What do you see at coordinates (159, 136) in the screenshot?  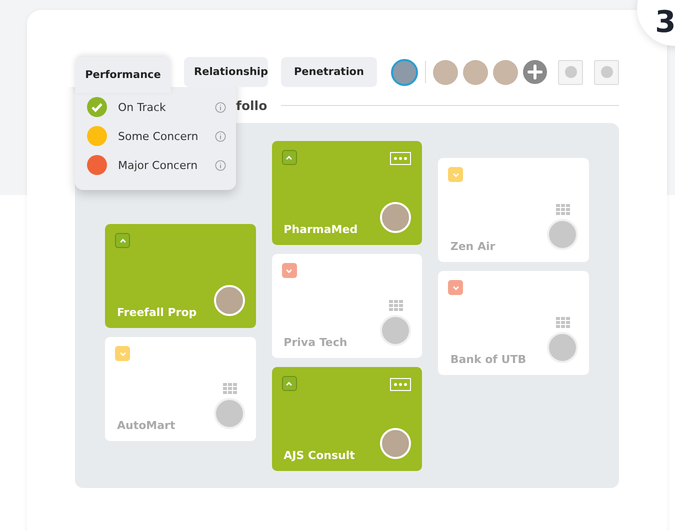 I see `status-label: Some Concern` at bounding box center [159, 136].